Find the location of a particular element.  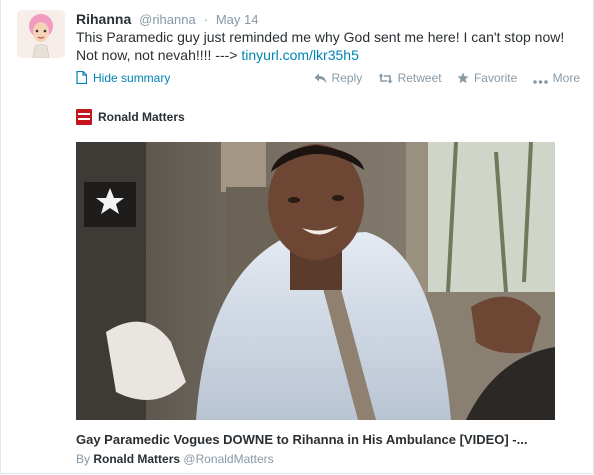

more-button: More is located at coordinates (556, 78).